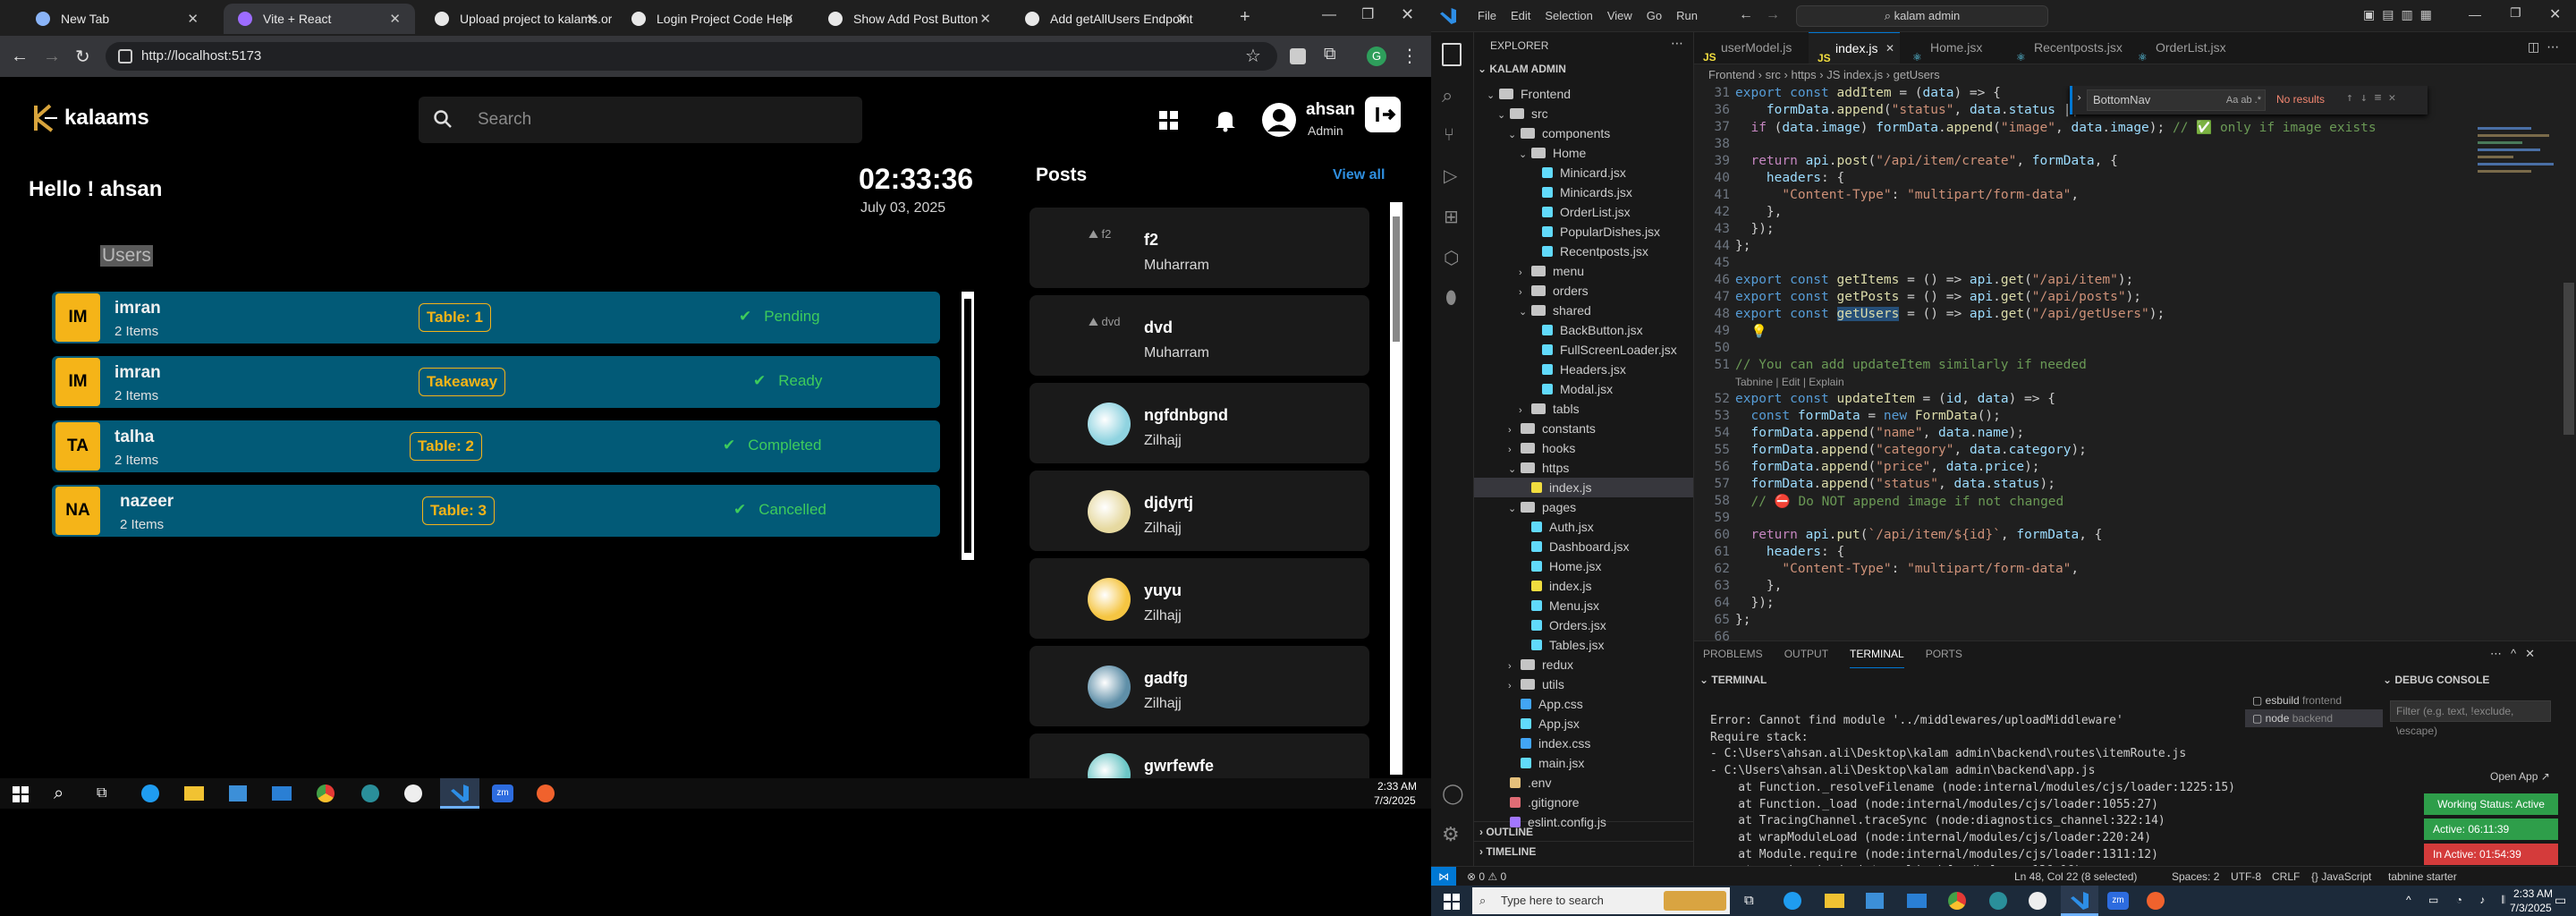 Image resolution: width=2576 pixels, height=916 pixels. What do you see at coordinates (2118, 901) in the screenshot?
I see `zoom-icon: zm` at bounding box center [2118, 901].